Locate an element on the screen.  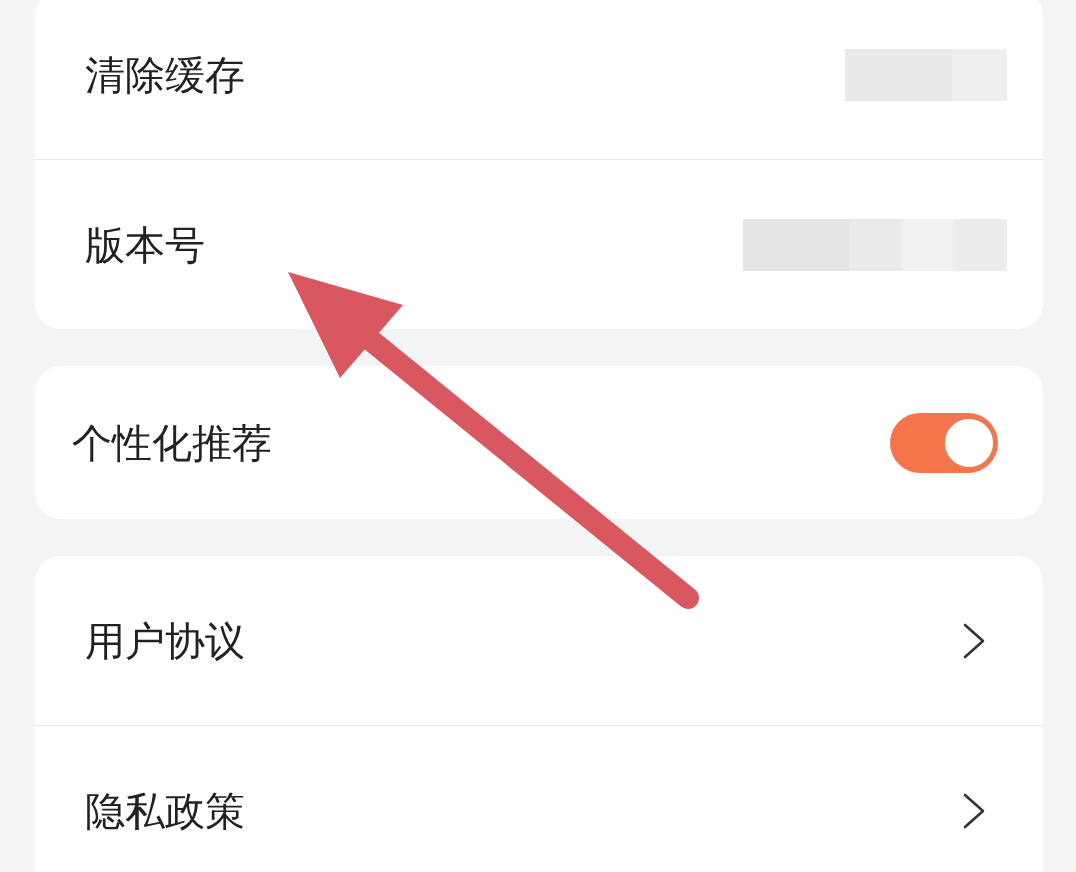
row-label: 清除缓存 is located at coordinates (165, 74).